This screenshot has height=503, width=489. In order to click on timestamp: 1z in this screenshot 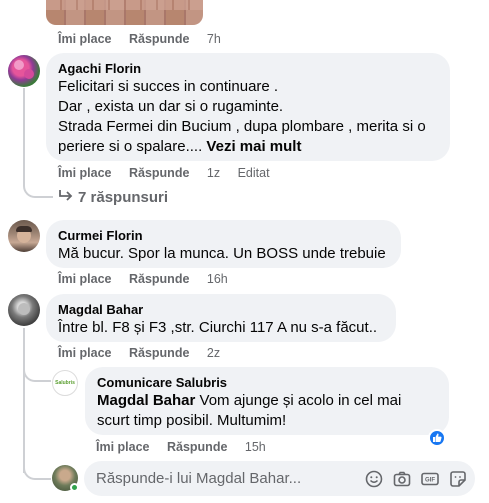, I will do `click(213, 173)`.